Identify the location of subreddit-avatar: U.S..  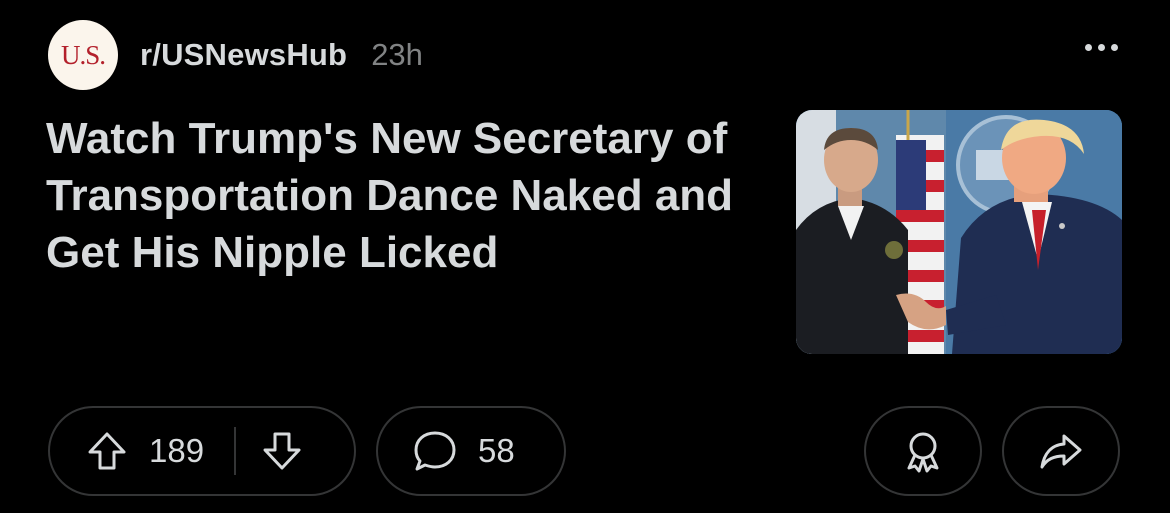
(83, 55).